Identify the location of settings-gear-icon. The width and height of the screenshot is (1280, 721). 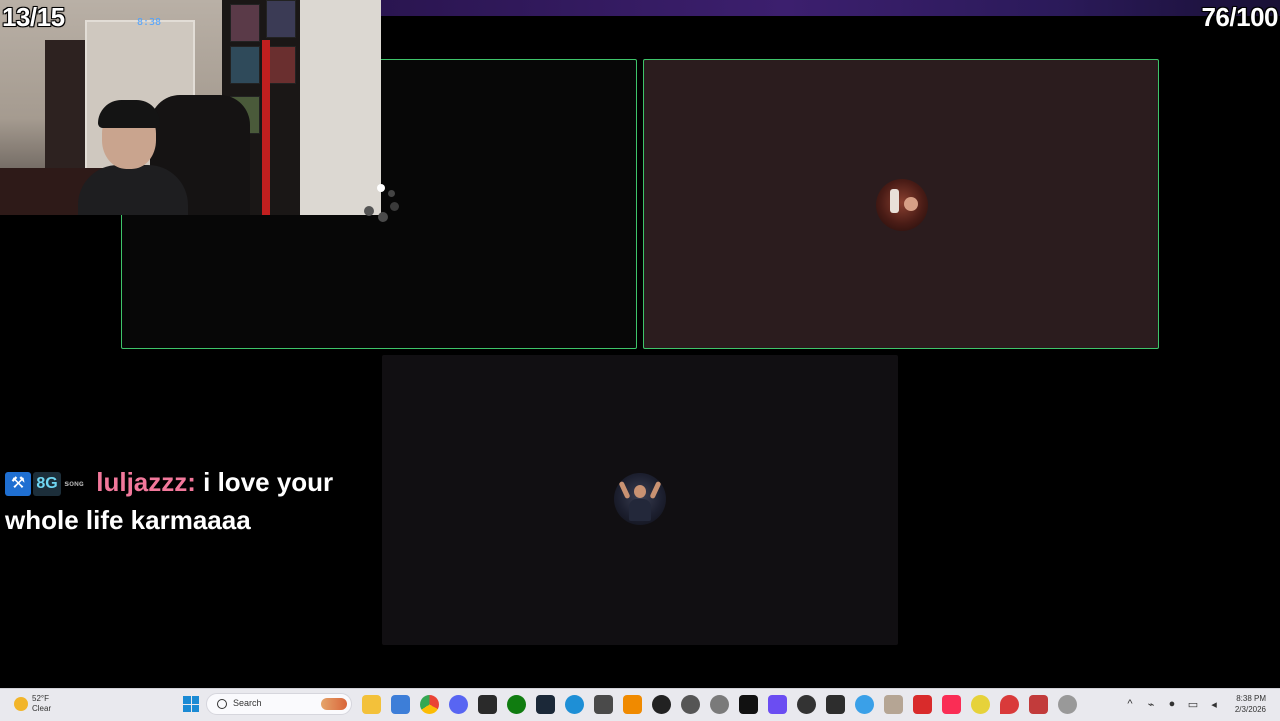
(690, 704).